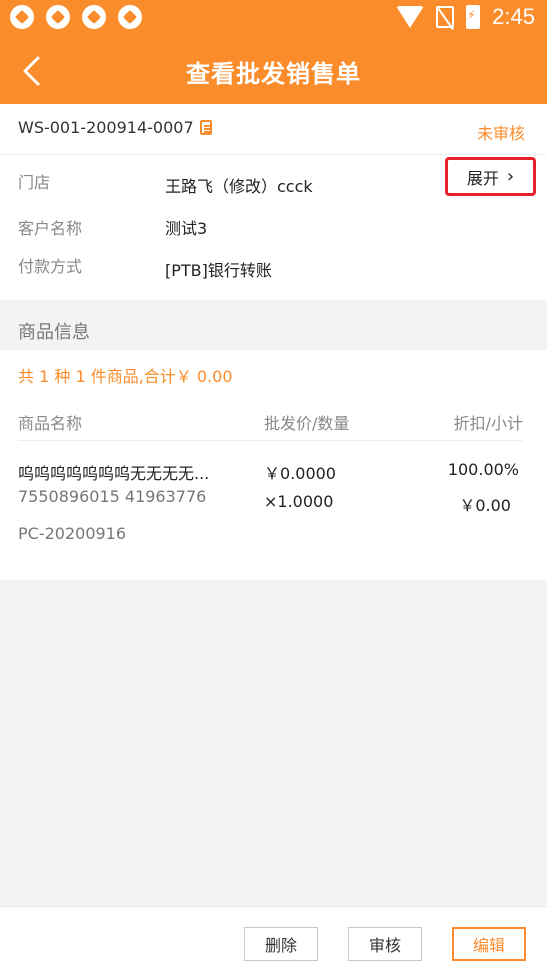 Image resolution: width=547 pixels, height=978 pixels. I want to click on title-bar: 查看批发销售单, so click(273, 71).